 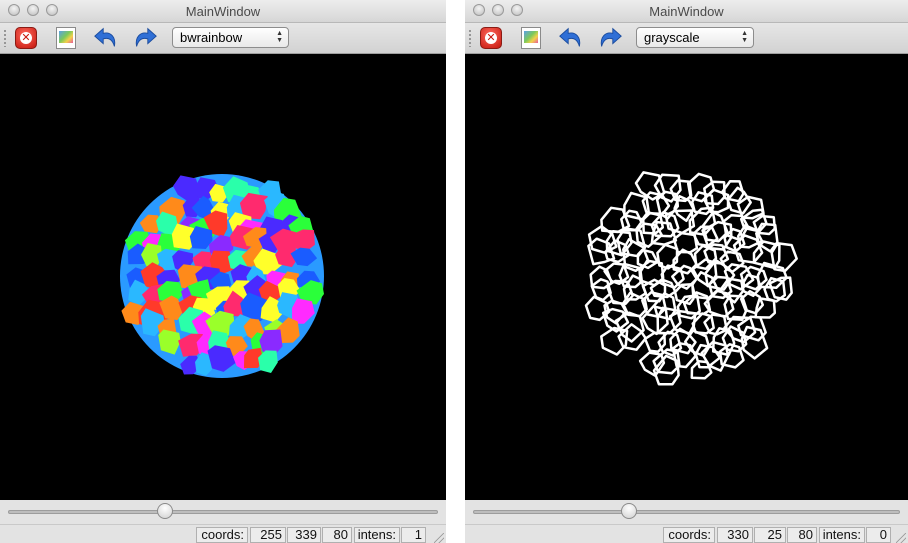 What do you see at coordinates (735, 535) in the screenshot?
I see `coord-x: 330` at bounding box center [735, 535].